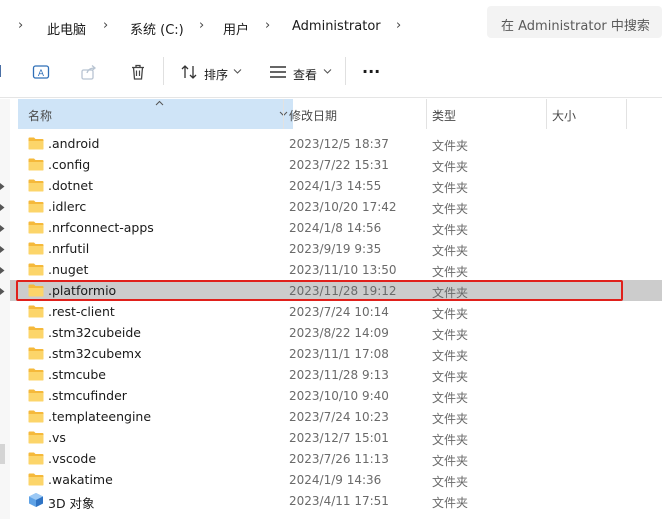 The width and height of the screenshot is (662, 519). I want to click on file-modified-date: 2023/7/24 10:14, so click(339, 312).